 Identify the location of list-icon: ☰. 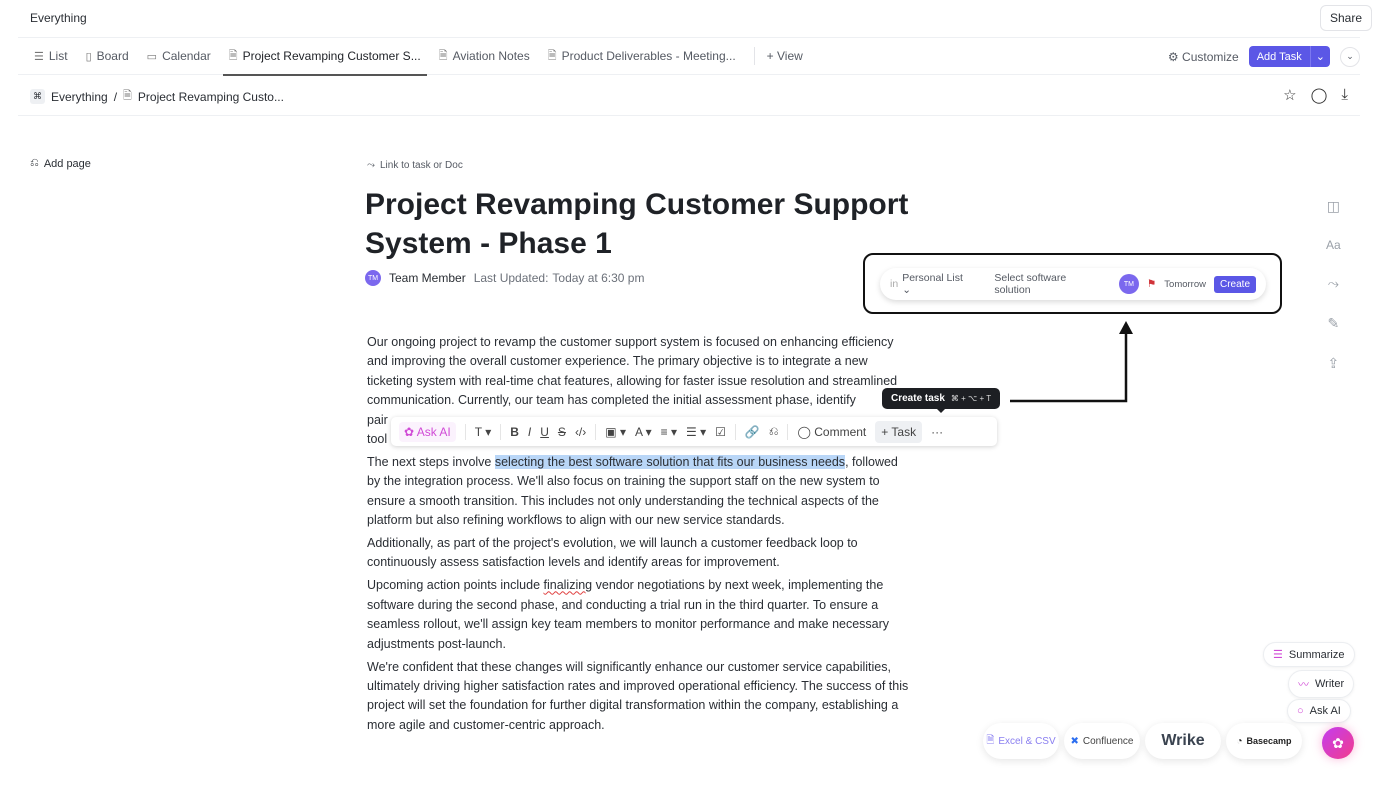
(39, 56).